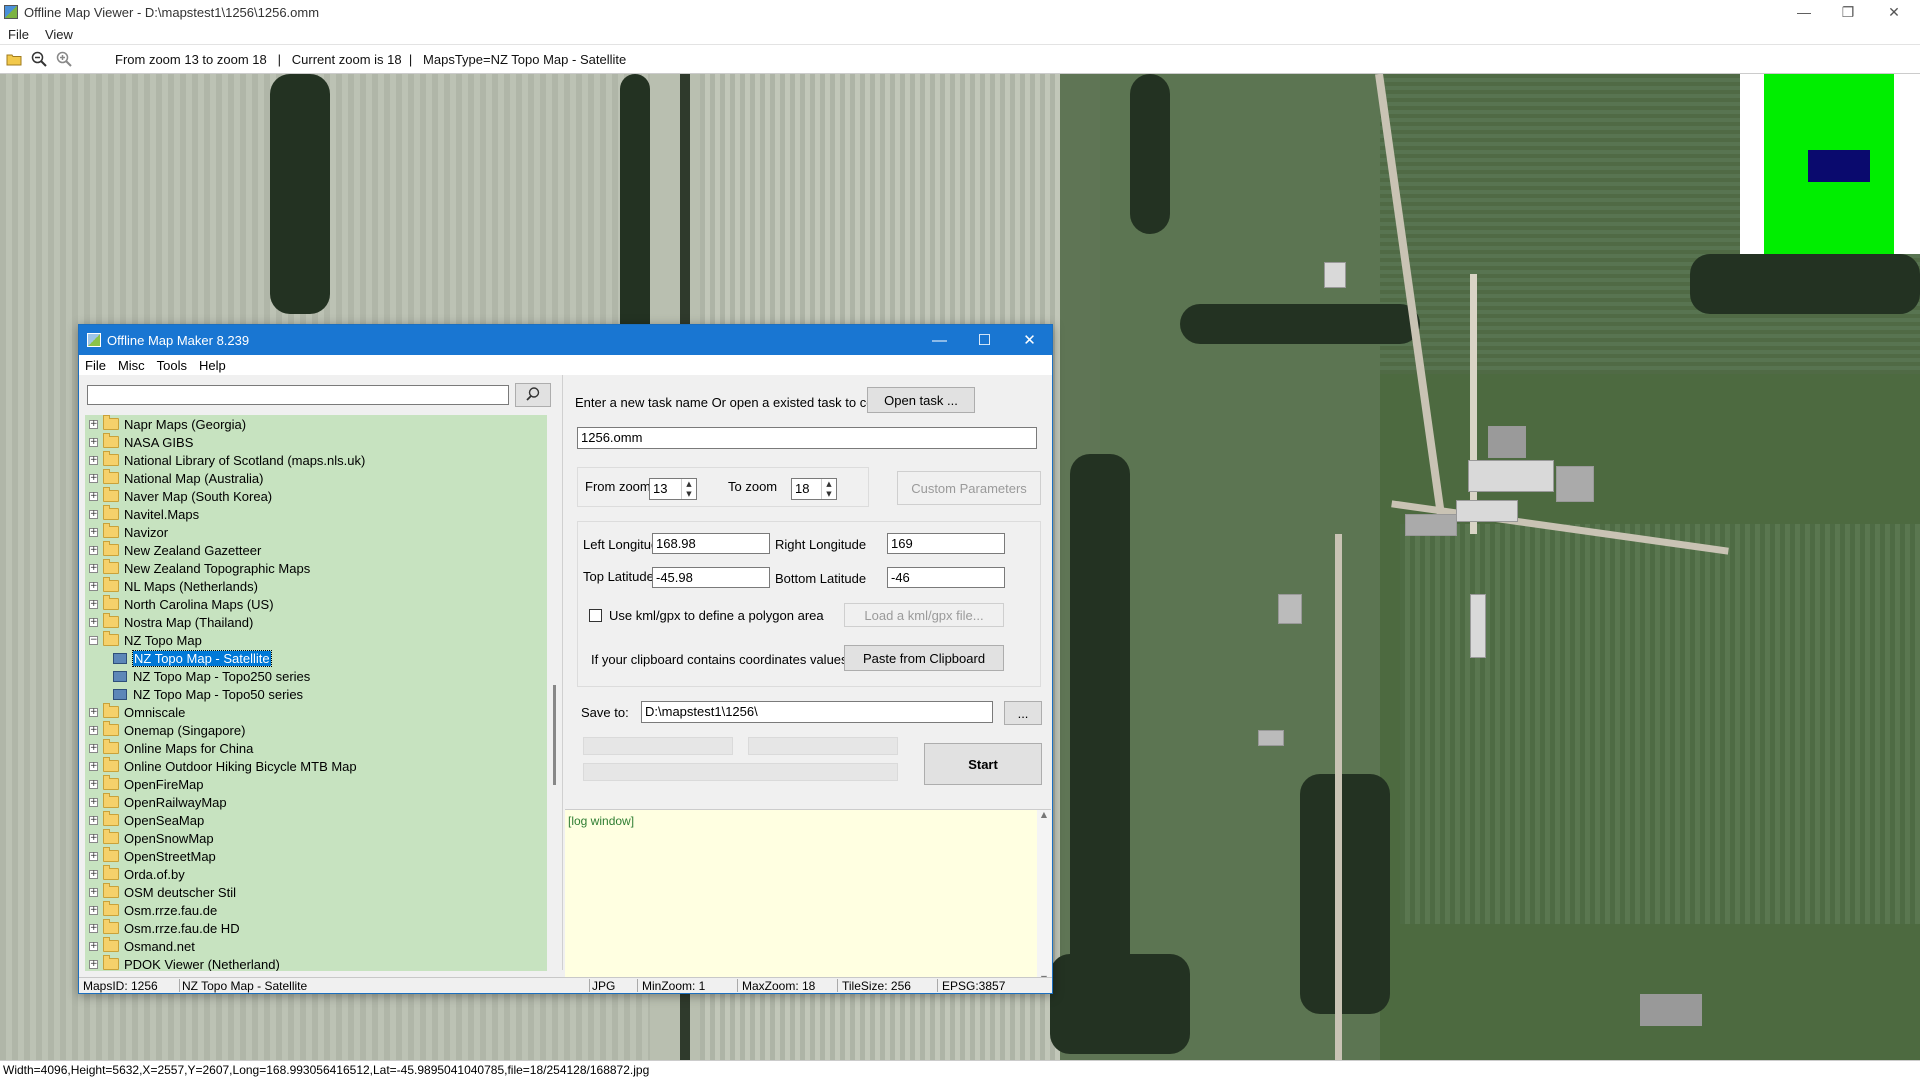  Describe the element at coordinates (131, 365) in the screenshot. I see `dialog-menu-misc: Misc` at that location.